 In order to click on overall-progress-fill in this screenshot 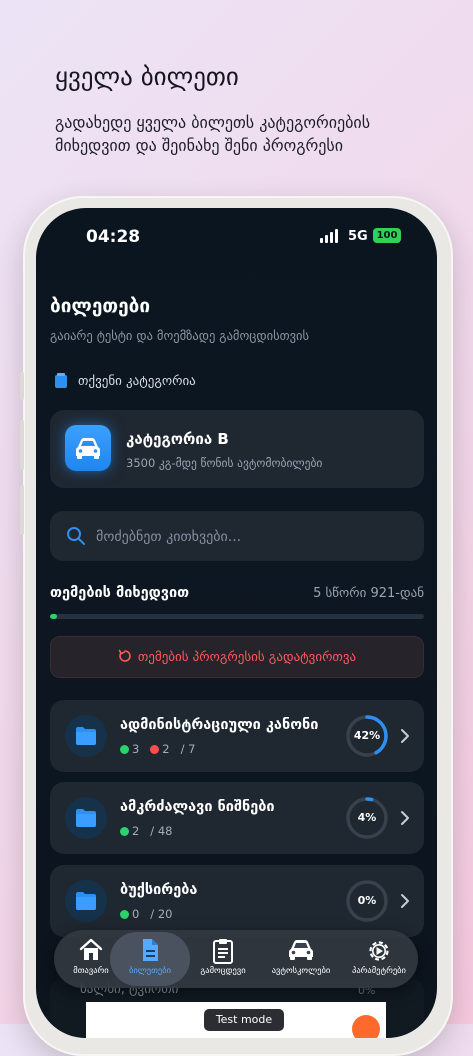, I will do `click(54, 616)`.